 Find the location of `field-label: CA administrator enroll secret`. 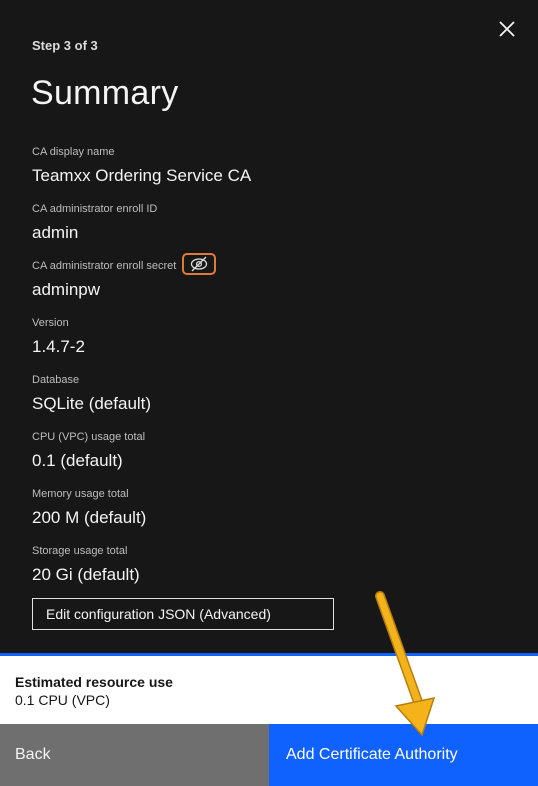

field-label: CA administrator enroll secret is located at coordinates (104, 265).